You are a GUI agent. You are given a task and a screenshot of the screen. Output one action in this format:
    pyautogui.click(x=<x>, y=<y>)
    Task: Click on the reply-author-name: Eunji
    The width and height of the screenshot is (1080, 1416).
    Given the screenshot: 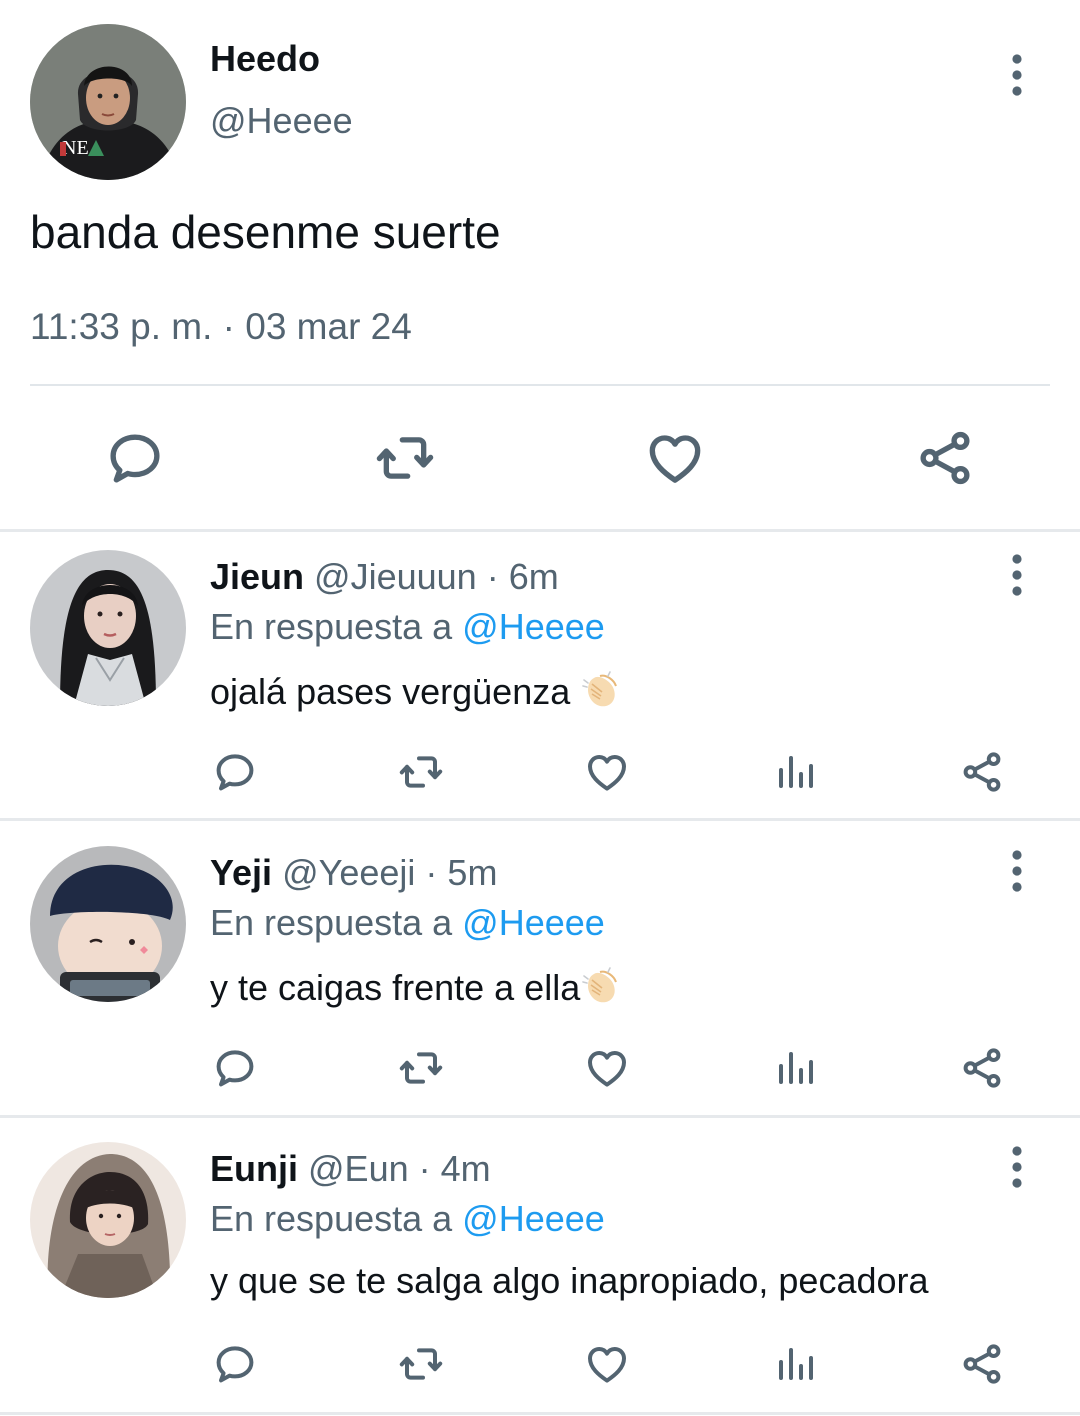 What is the action you would take?
    pyautogui.click(x=254, y=1168)
    